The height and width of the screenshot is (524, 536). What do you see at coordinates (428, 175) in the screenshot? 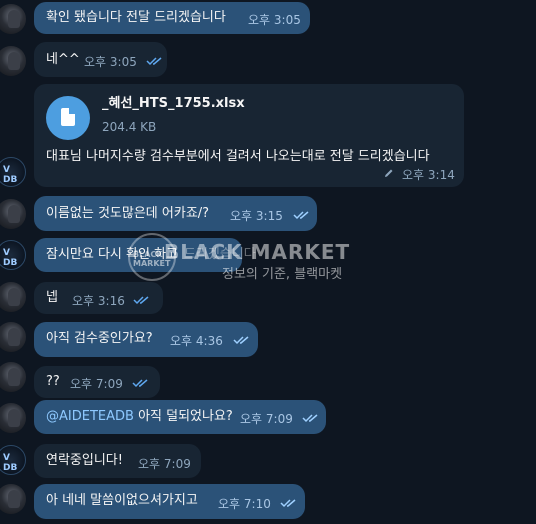
I see `message-time: 오후 3:14` at bounding box center [428, 175].